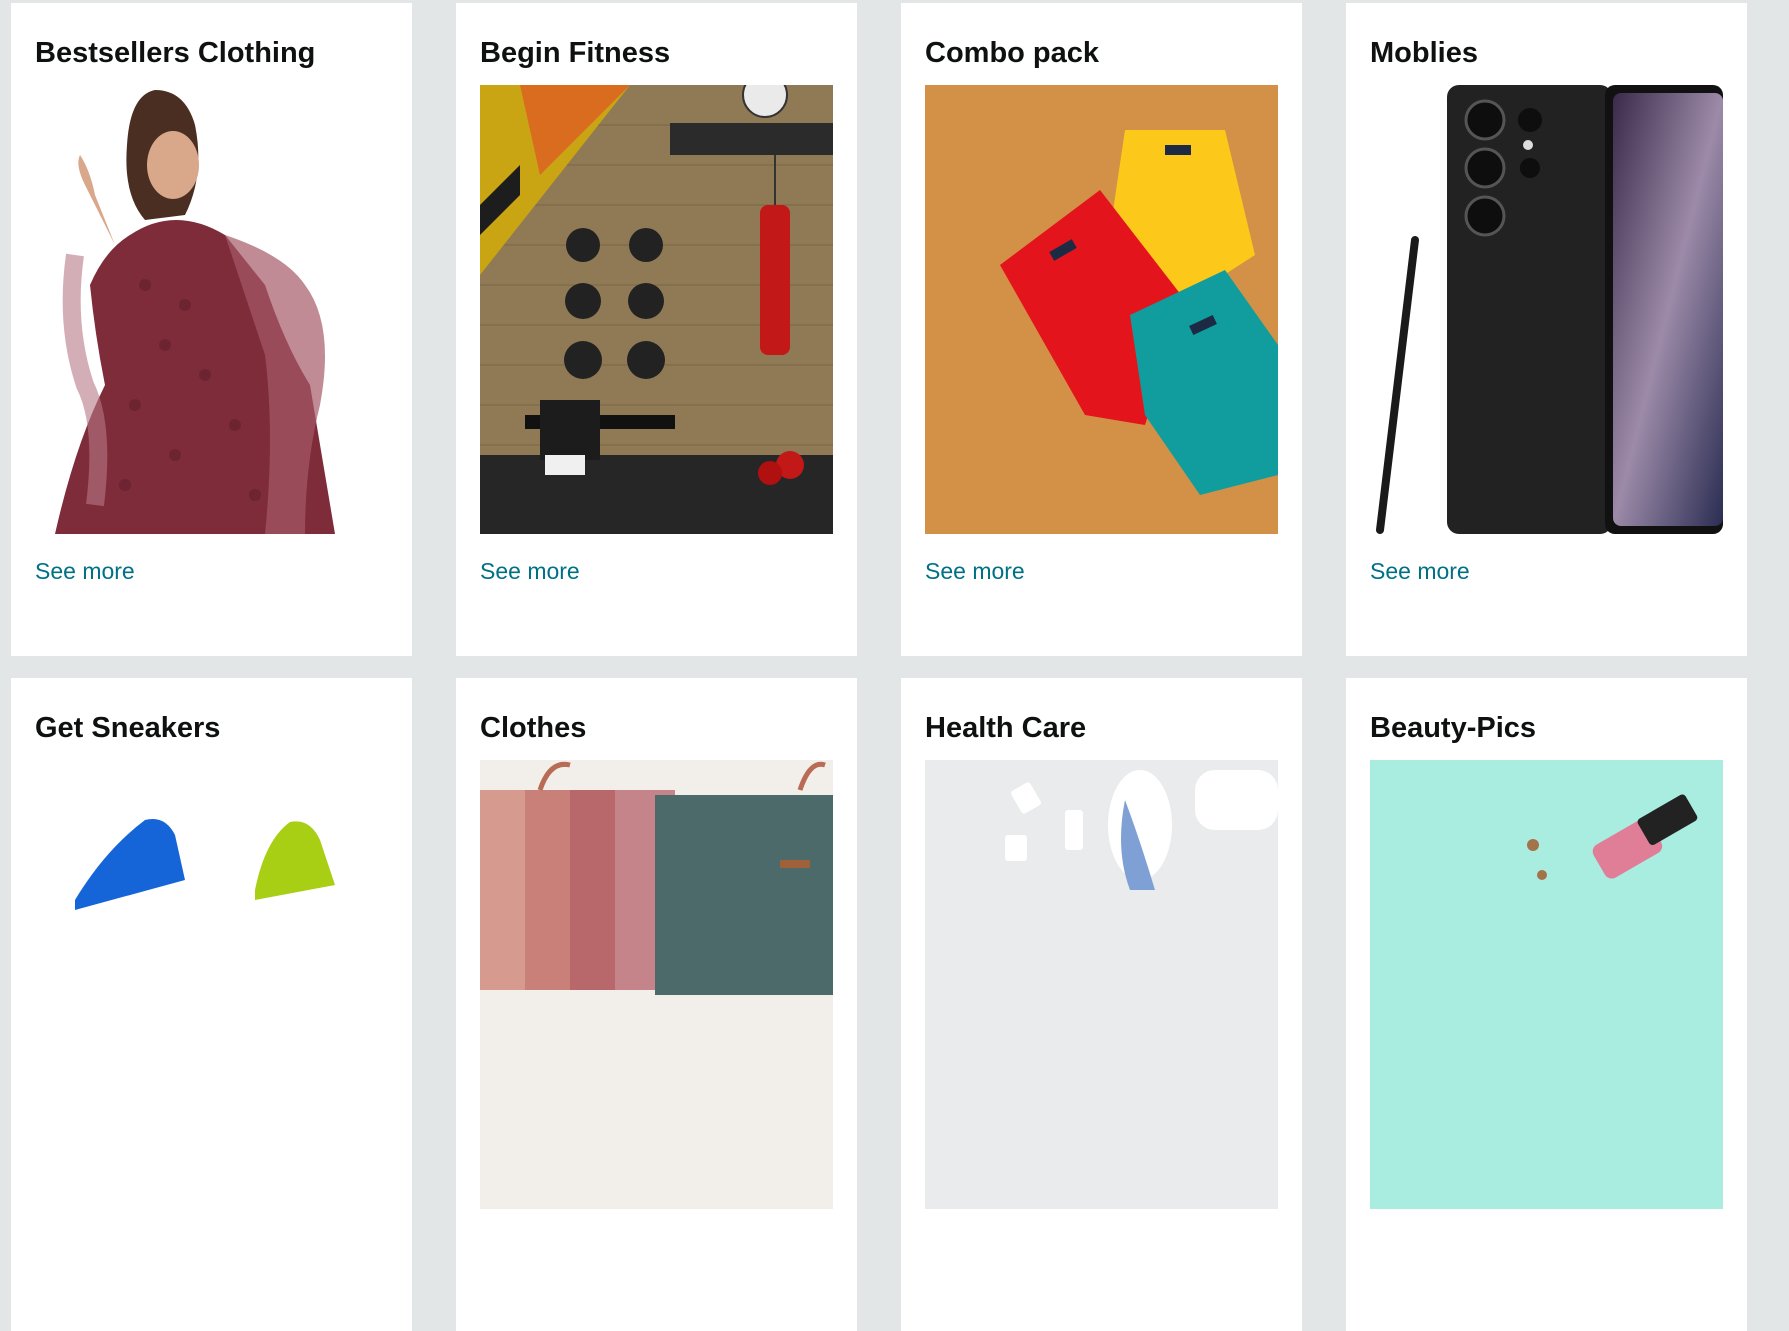 This screenshot has width=1789, height=1331. What do you see at coordinates (175, 53) in the screenshot?
I see `card-title: Bestsellers Clothing` at bounding box center [175, 53].